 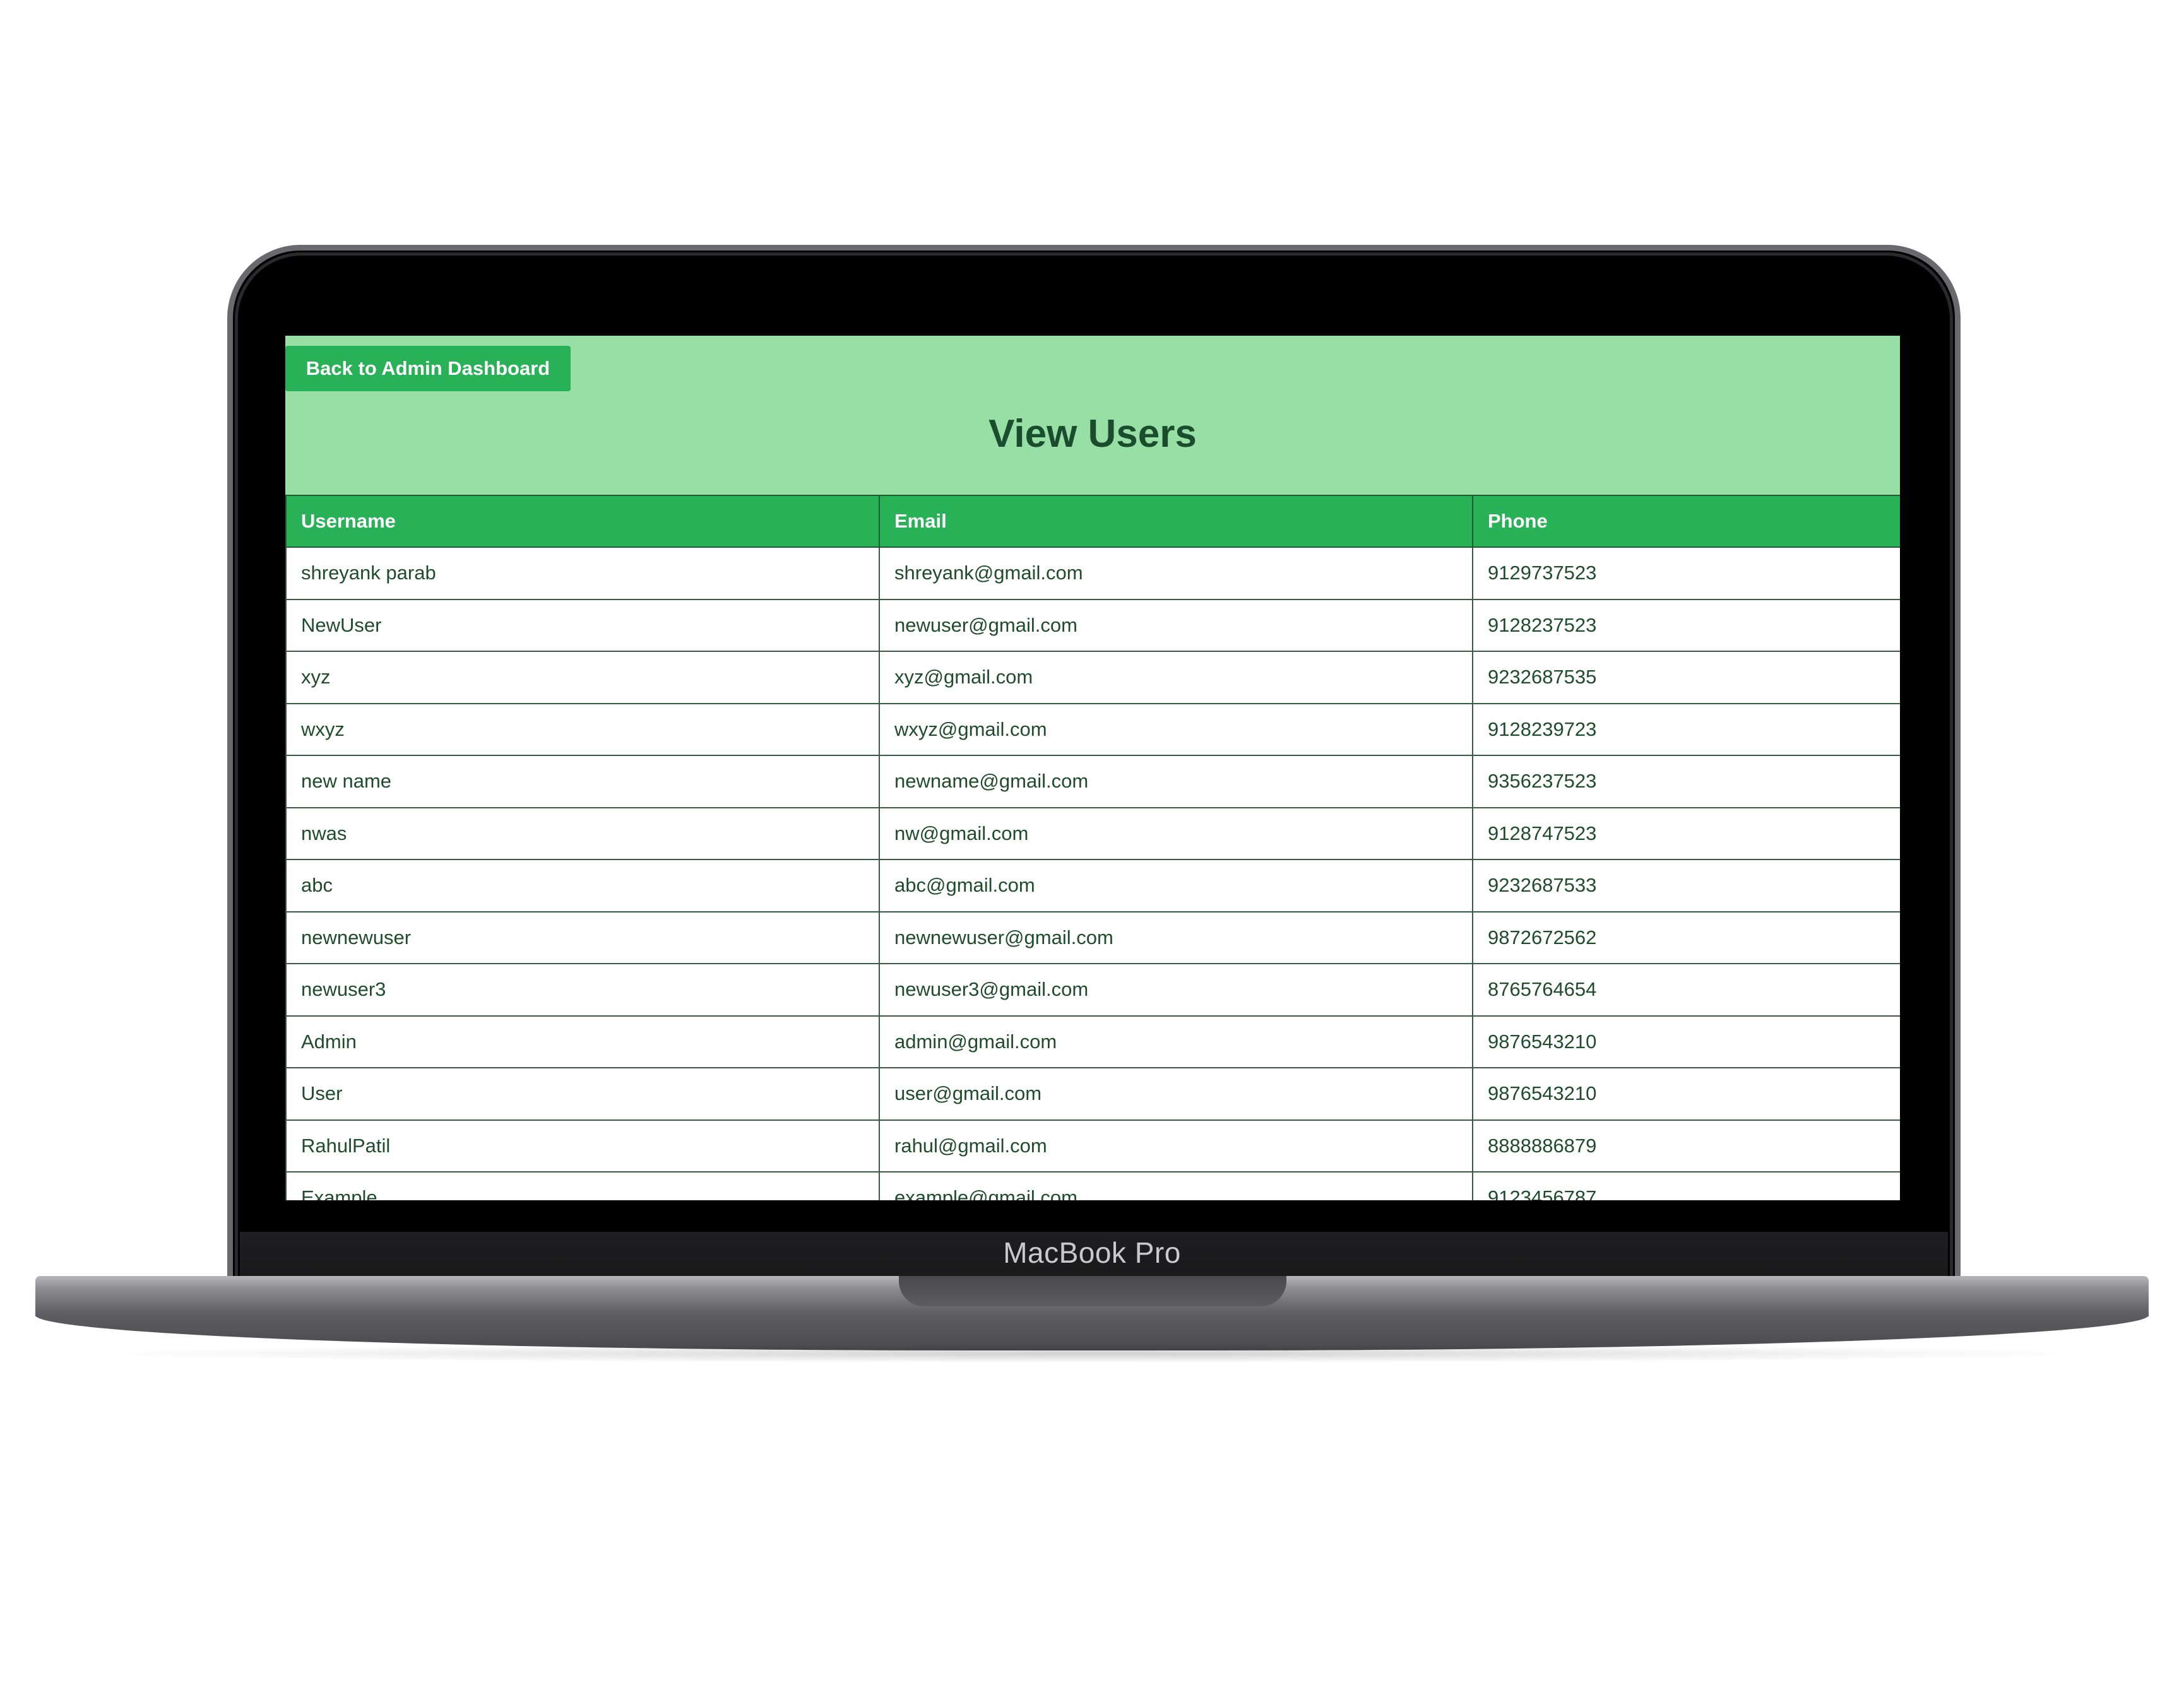 What do you see at coordinates (1092, 1291) in the screenshot?
I see `lid-opening-notch` at bounding box center [1092, 1291].